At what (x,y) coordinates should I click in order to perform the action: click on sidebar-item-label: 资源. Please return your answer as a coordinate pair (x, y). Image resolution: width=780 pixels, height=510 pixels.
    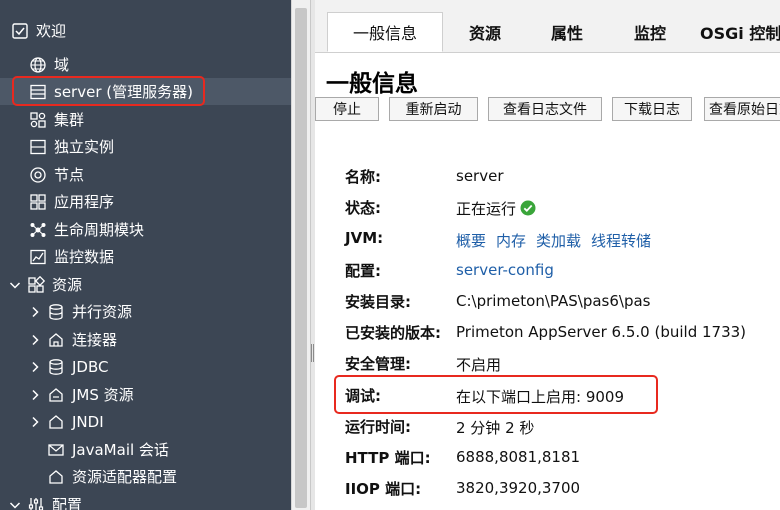
    Looking at the image, I should click on (67, 285).